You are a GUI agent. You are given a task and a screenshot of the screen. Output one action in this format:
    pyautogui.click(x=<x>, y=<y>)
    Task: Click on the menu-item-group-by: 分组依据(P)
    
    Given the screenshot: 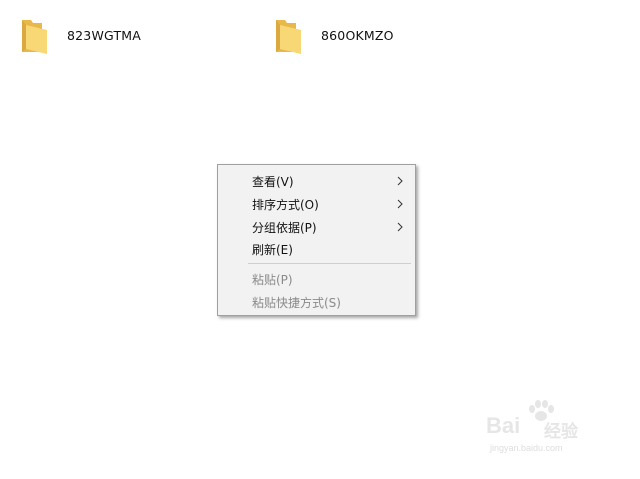 What is the action you would take?
    pyautogui.click(x=316, y=227)
    